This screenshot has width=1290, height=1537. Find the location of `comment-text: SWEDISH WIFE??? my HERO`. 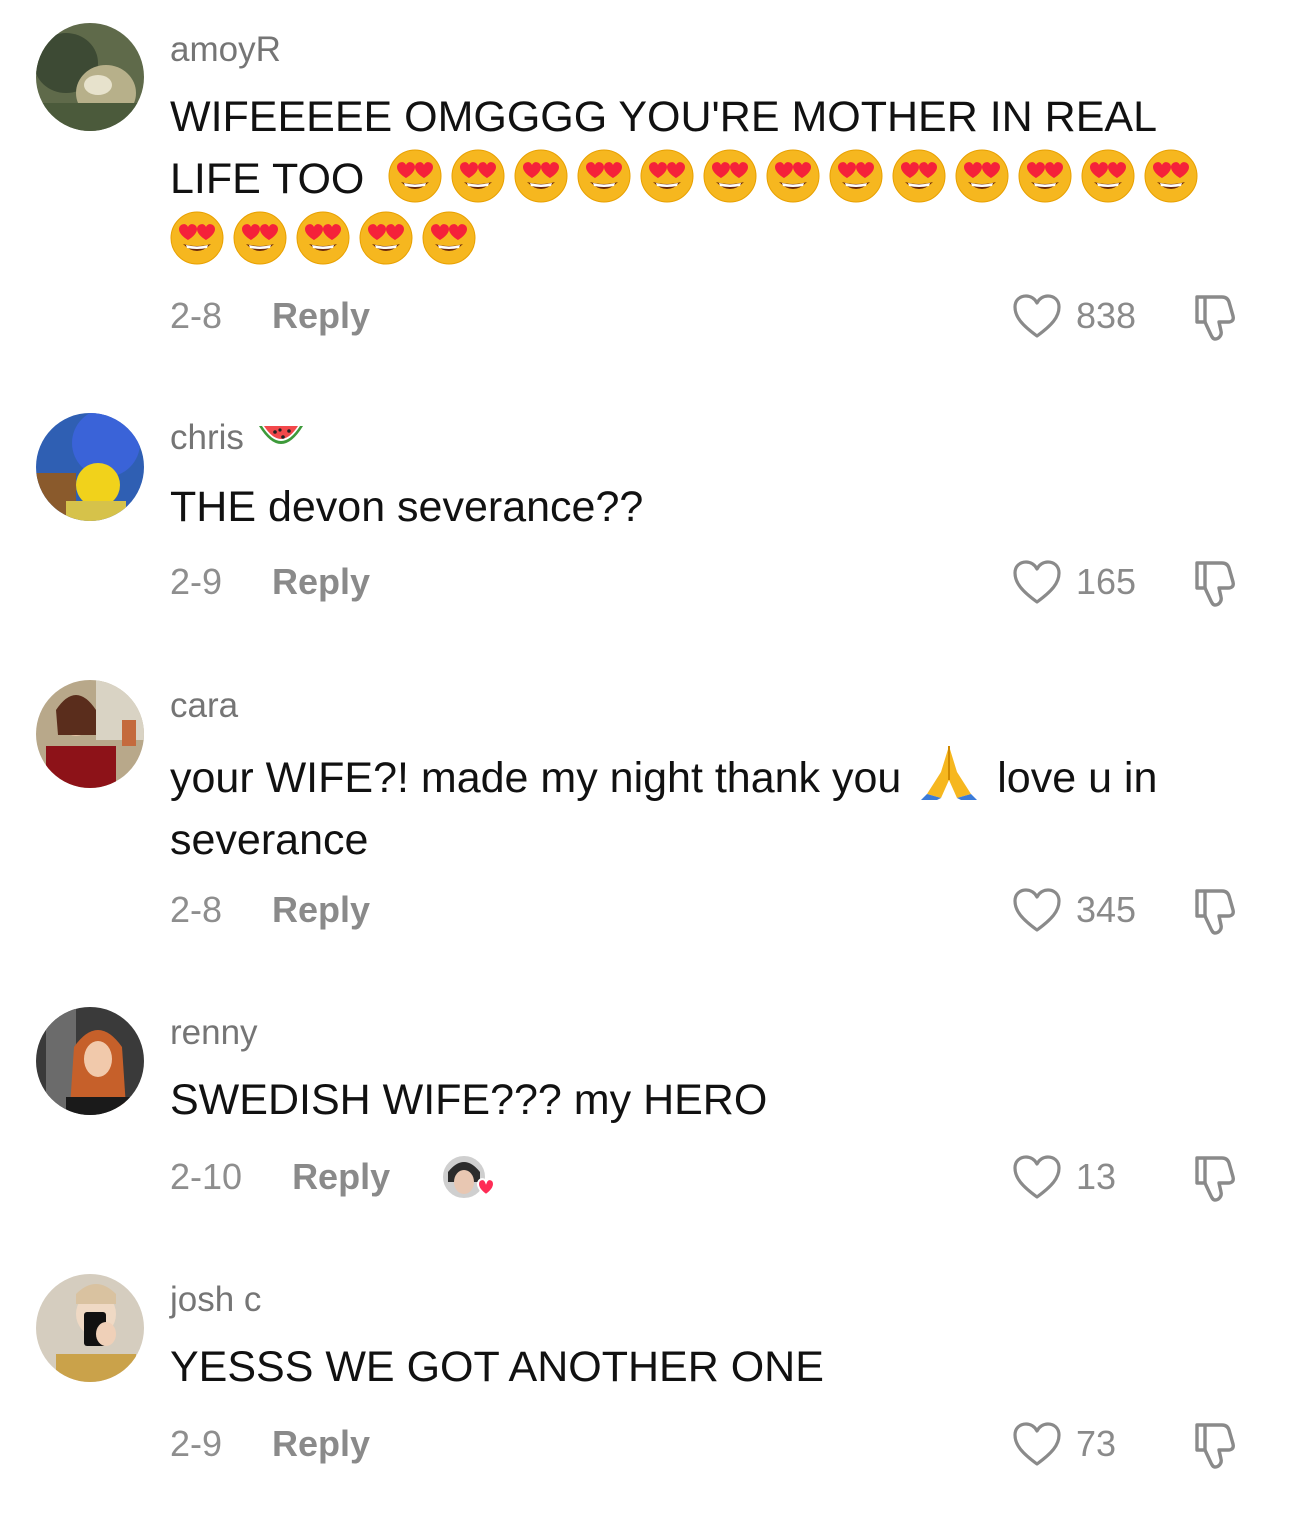

comment-text: SWEDISH WIFE??? my HERO is located at coordinates (705, 1100).